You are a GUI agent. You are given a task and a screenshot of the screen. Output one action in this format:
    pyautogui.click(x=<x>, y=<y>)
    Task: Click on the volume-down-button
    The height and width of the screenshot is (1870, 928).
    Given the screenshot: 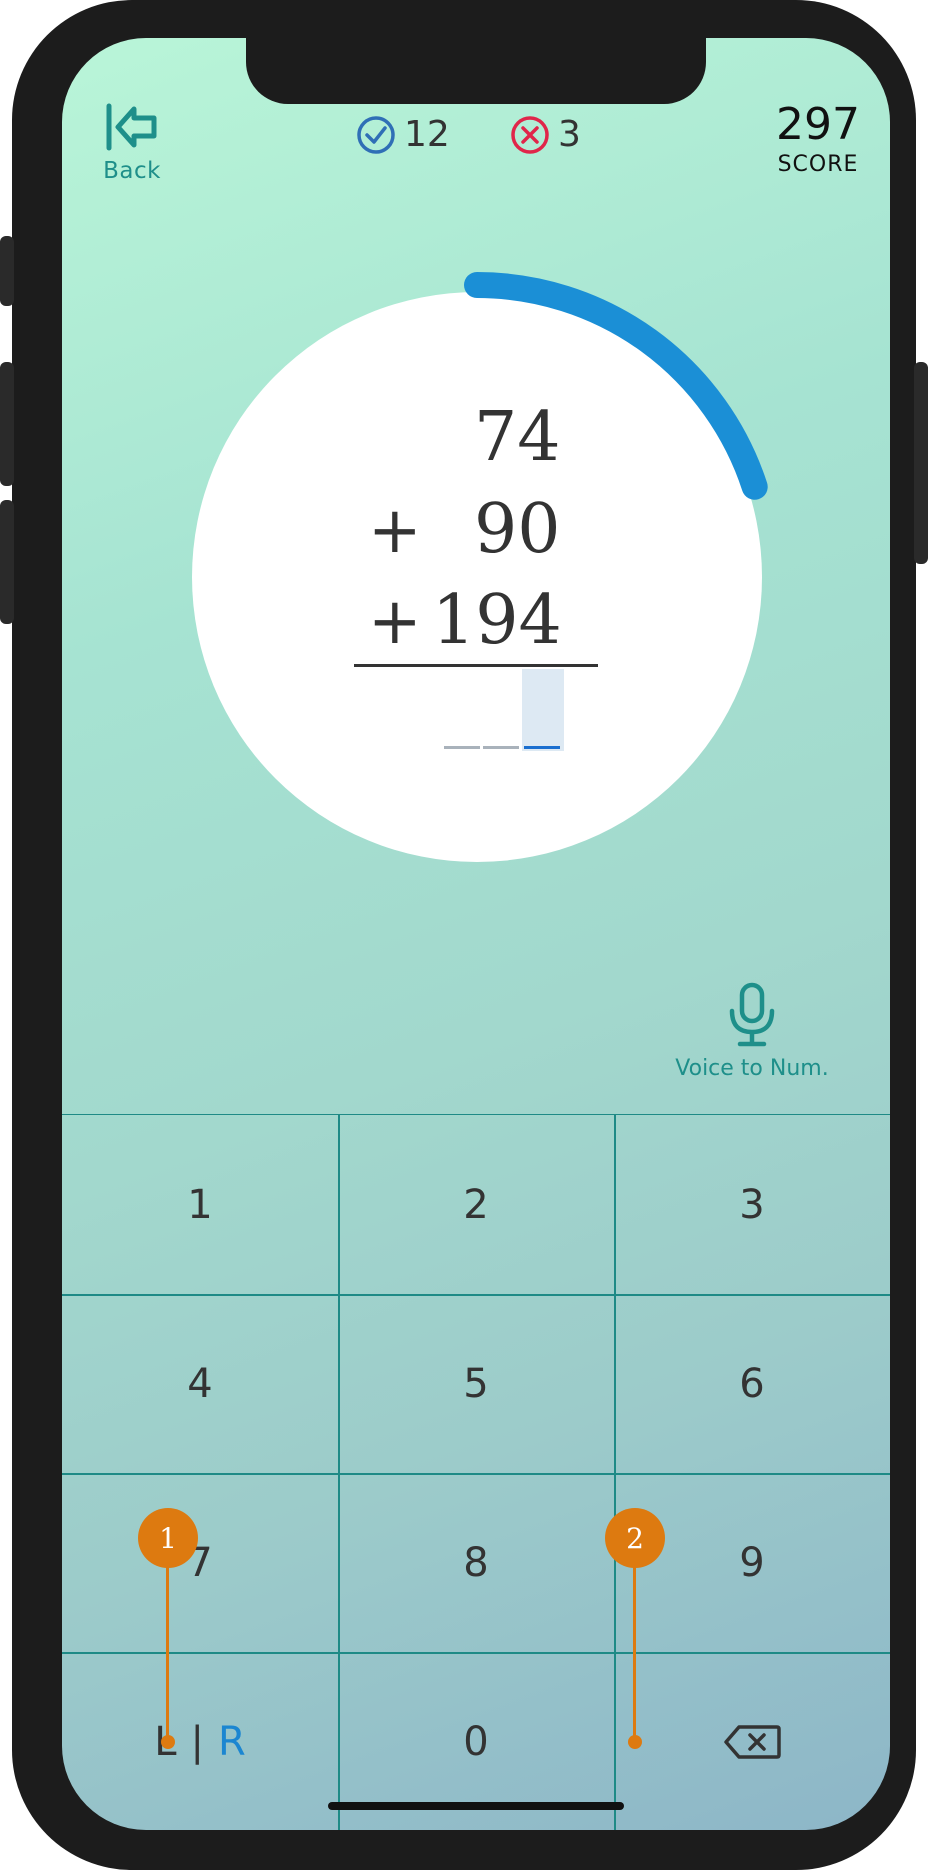 What is the action you would take?
    pyautogui.click(x=7, y=562)
    